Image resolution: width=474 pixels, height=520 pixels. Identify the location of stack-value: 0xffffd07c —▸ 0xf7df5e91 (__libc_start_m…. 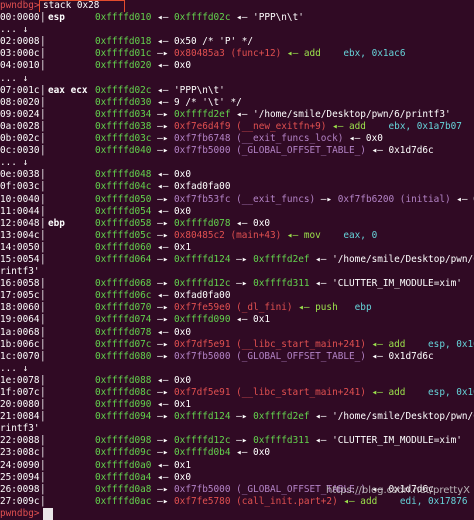
(284, 345).